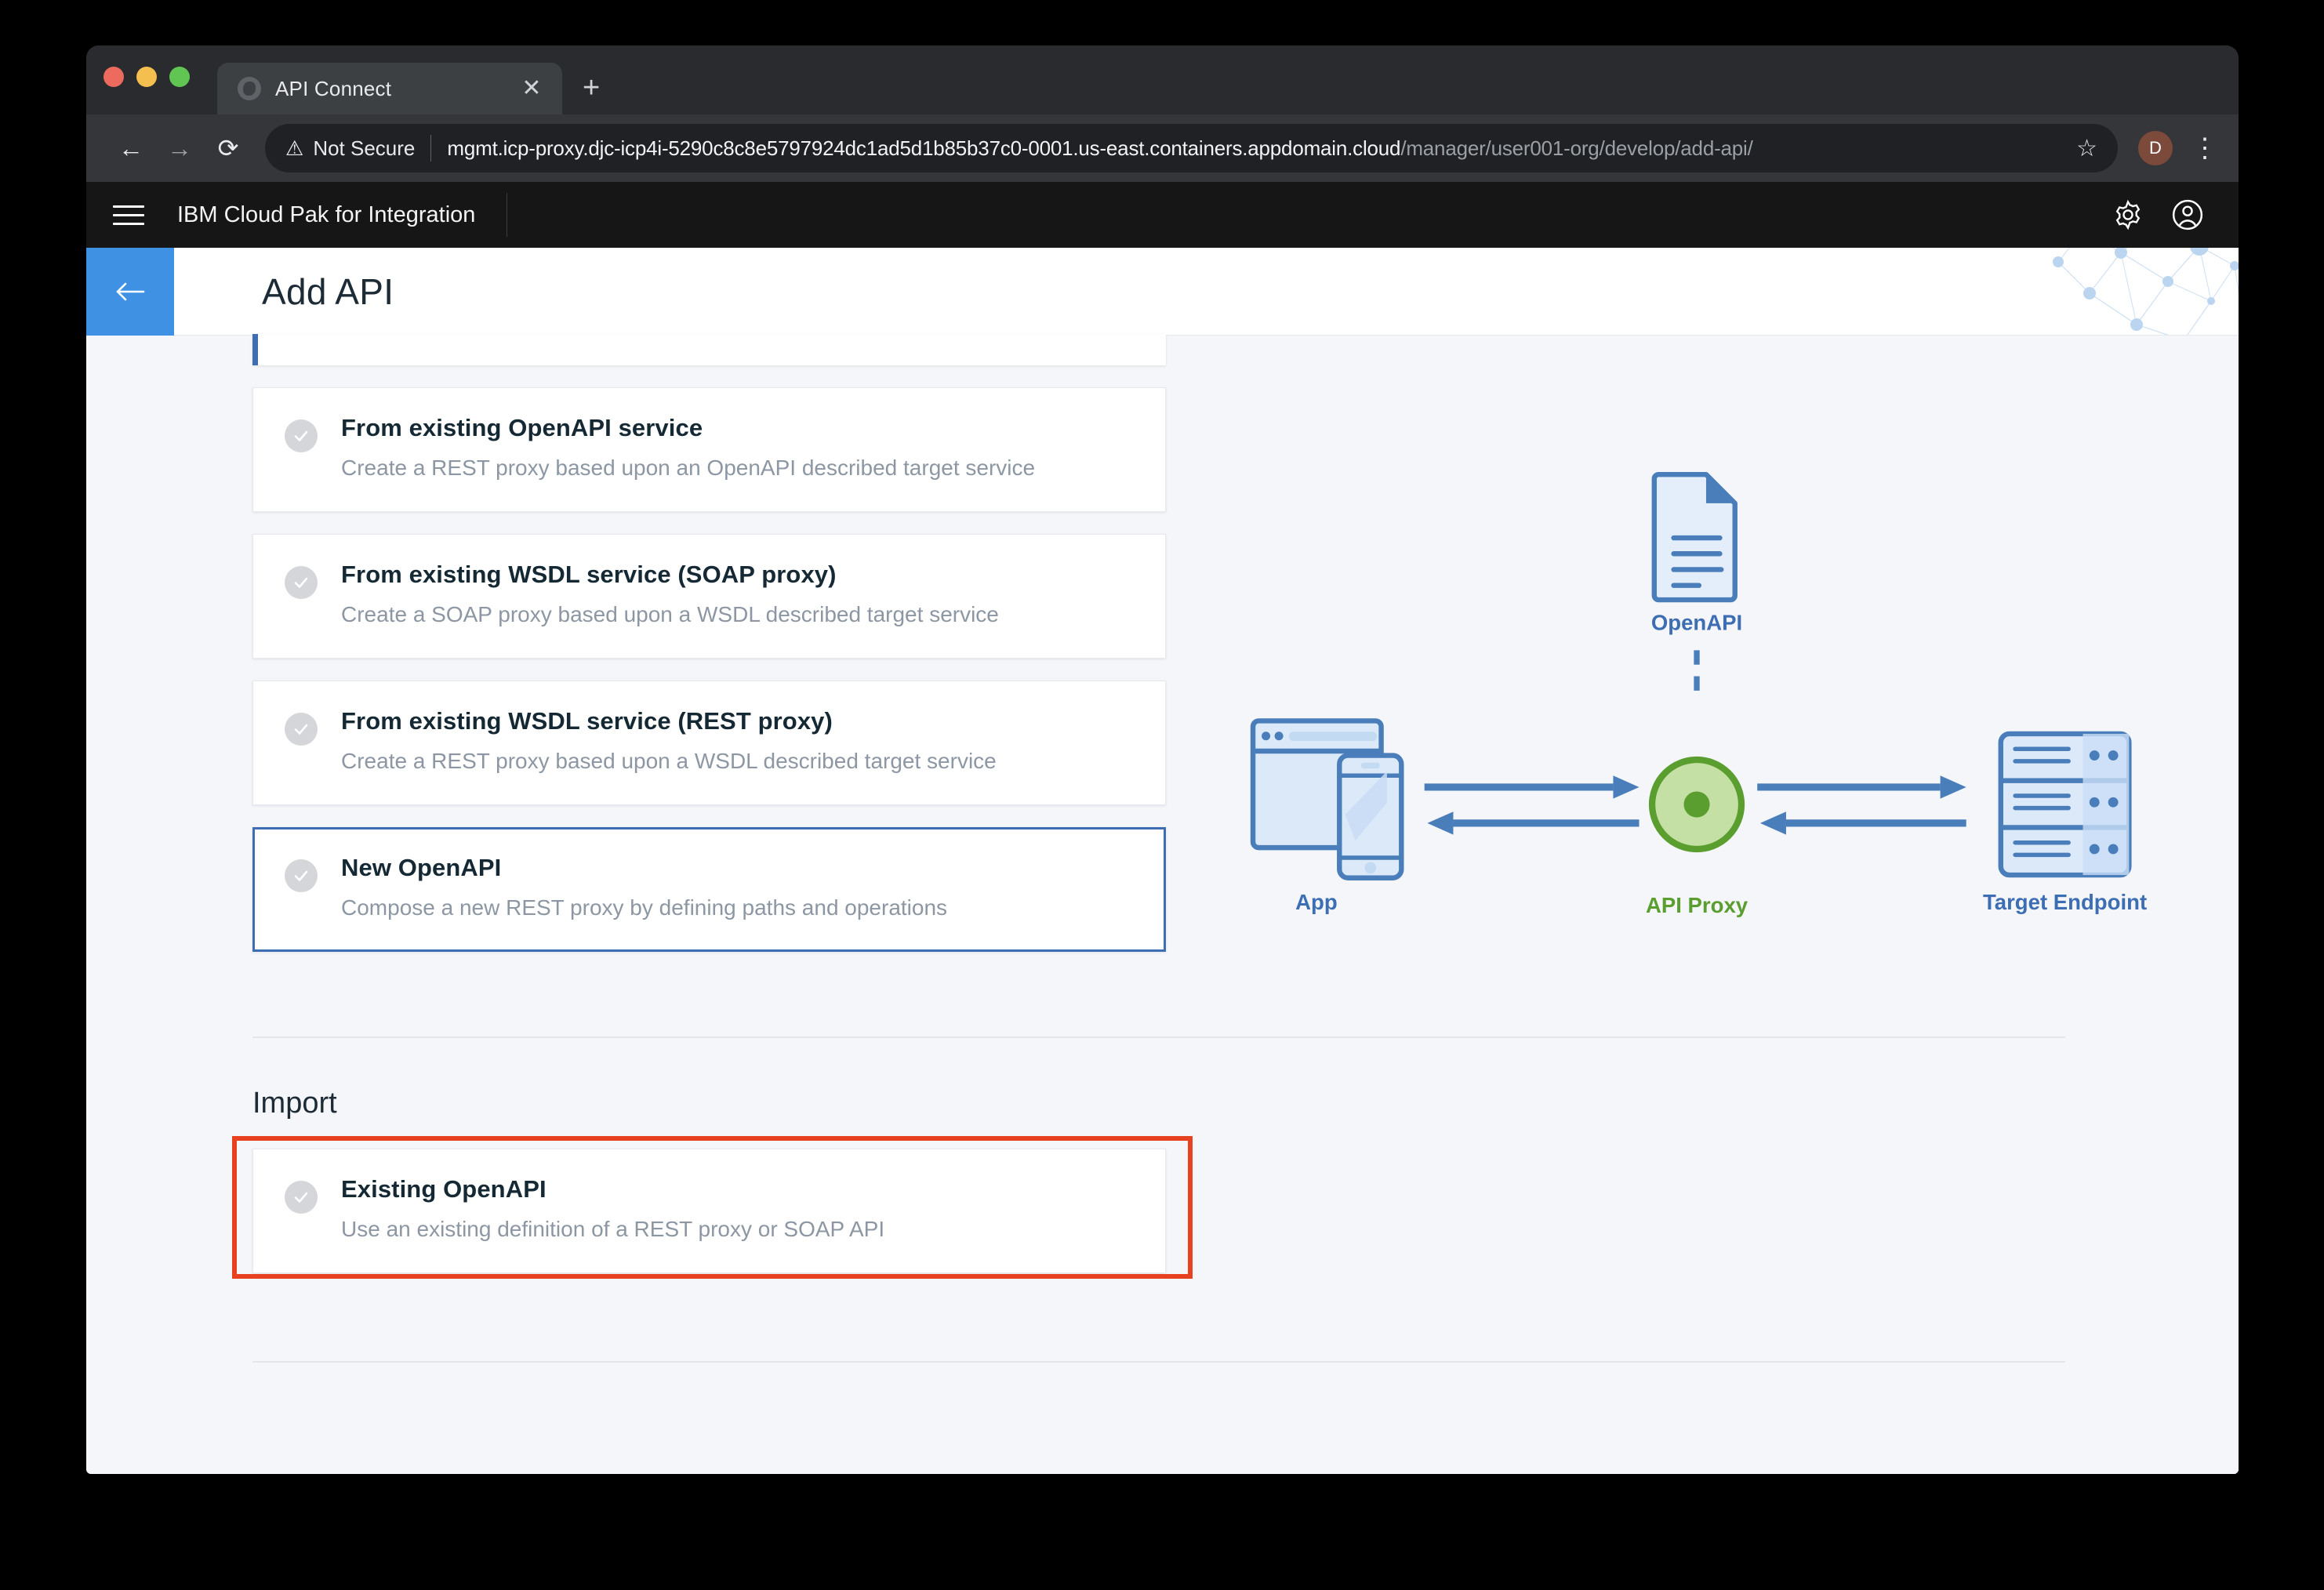 Image resolution: width=2324 pixels, height=1590 pixels. What do you see at coordinates (1697, 905) in the screenshot?
I see `api-proxy-label: API Proxy` at bounding box center [1697, 905].